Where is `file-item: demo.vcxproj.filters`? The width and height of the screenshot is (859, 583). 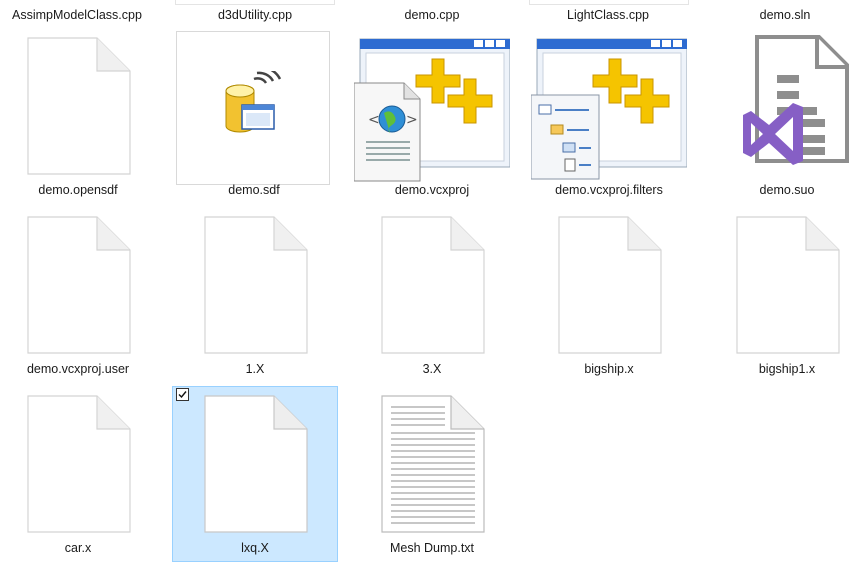 file-item: demo.vcxproj.filters is located at coordinates (609, 116).